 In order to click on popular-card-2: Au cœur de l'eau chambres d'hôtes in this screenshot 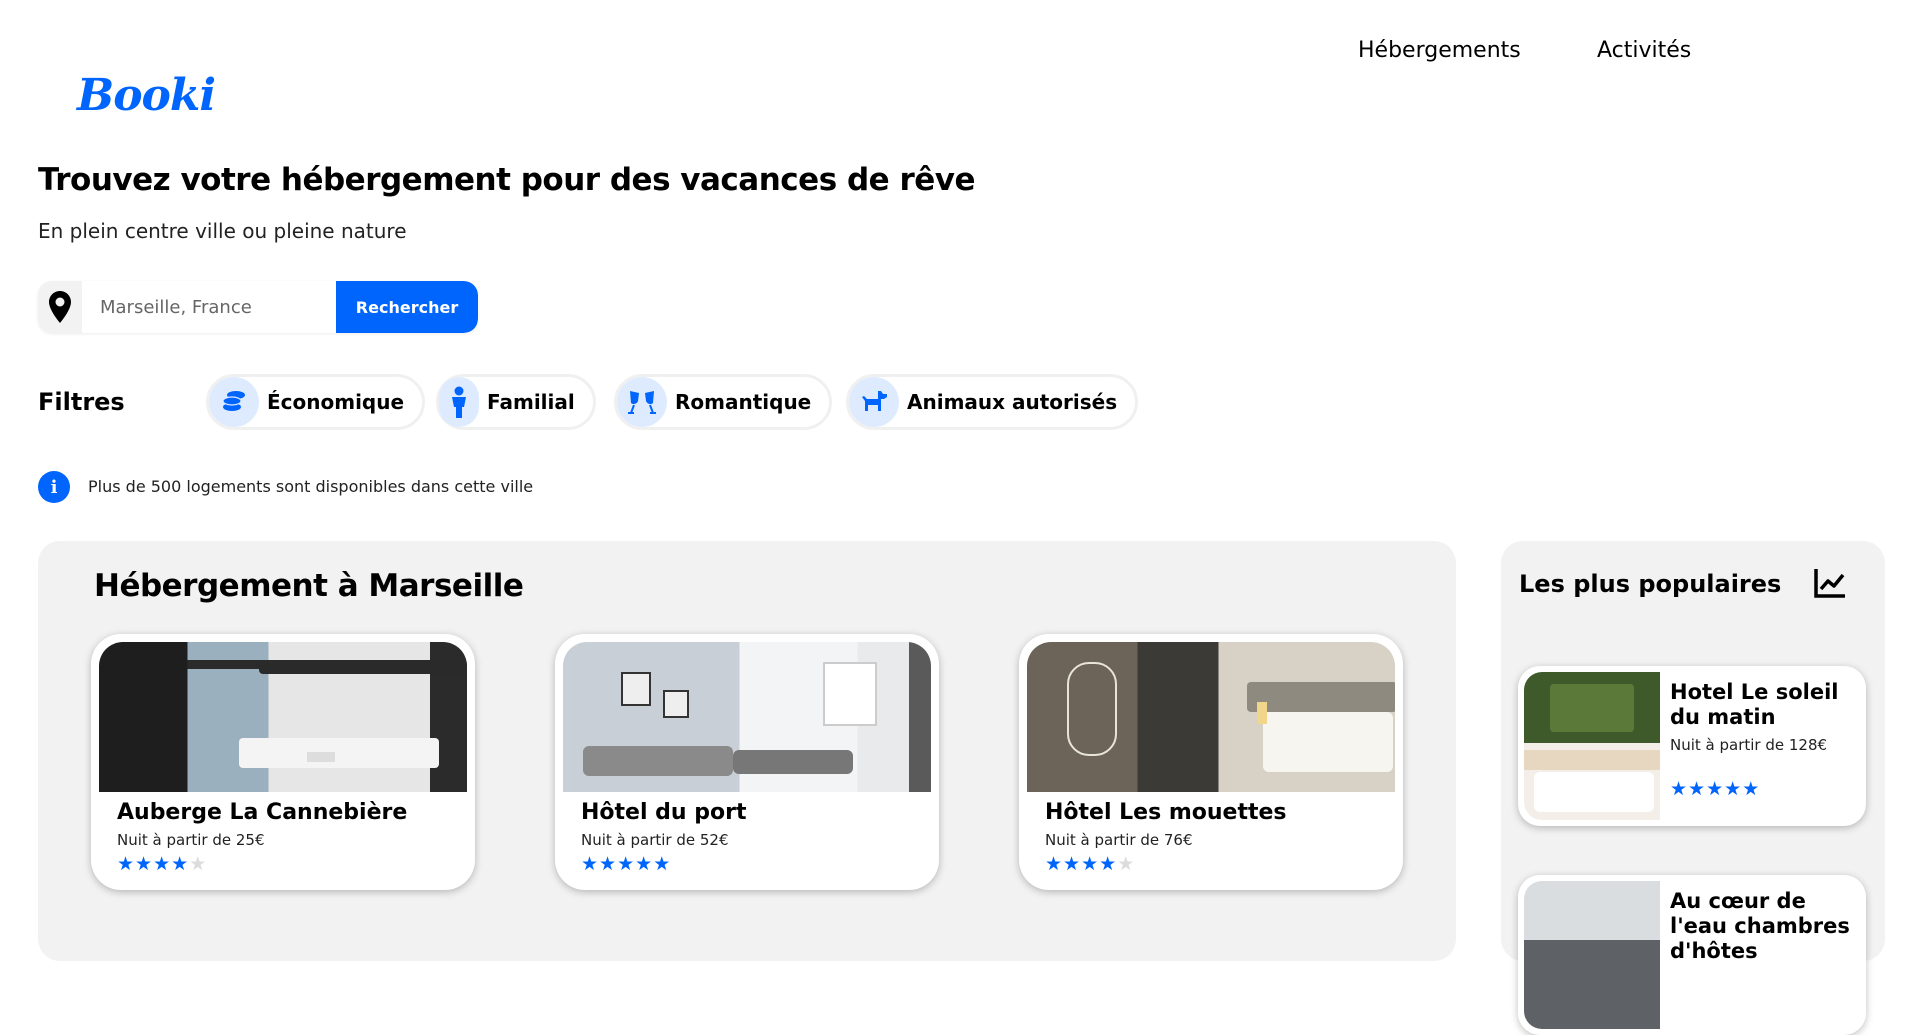, I will do `click(1692, 955)`.